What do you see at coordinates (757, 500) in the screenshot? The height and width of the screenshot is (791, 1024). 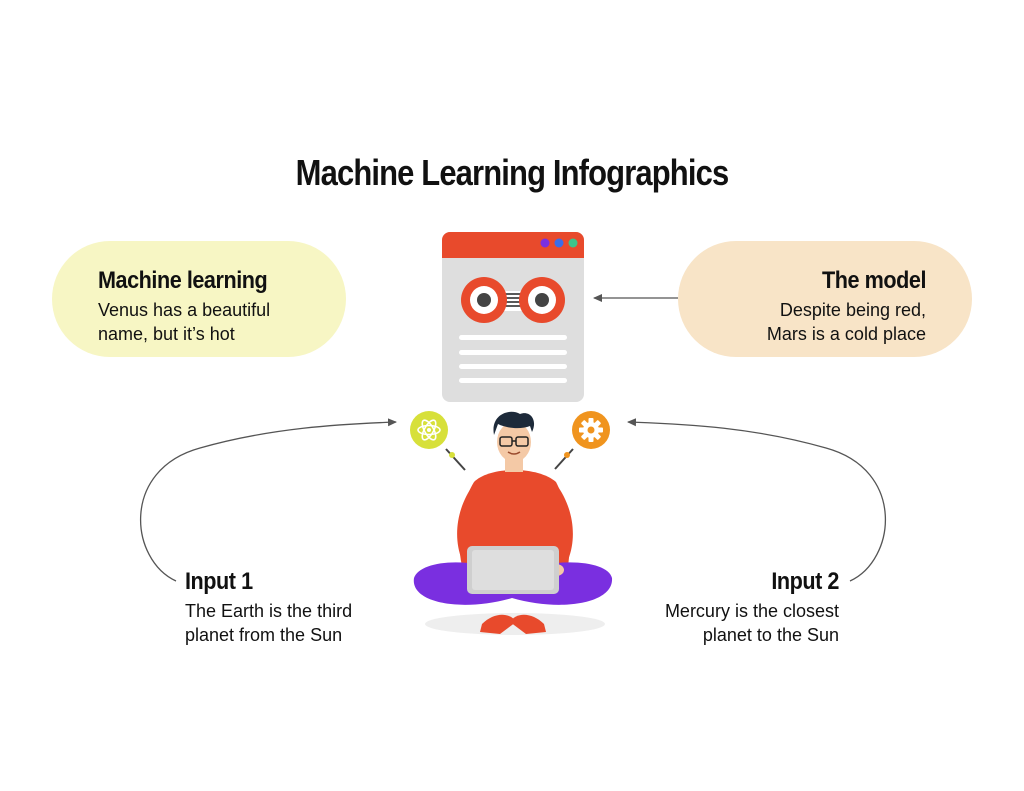 I see `arrow-input2-curve` at bounding box center [757, 500].